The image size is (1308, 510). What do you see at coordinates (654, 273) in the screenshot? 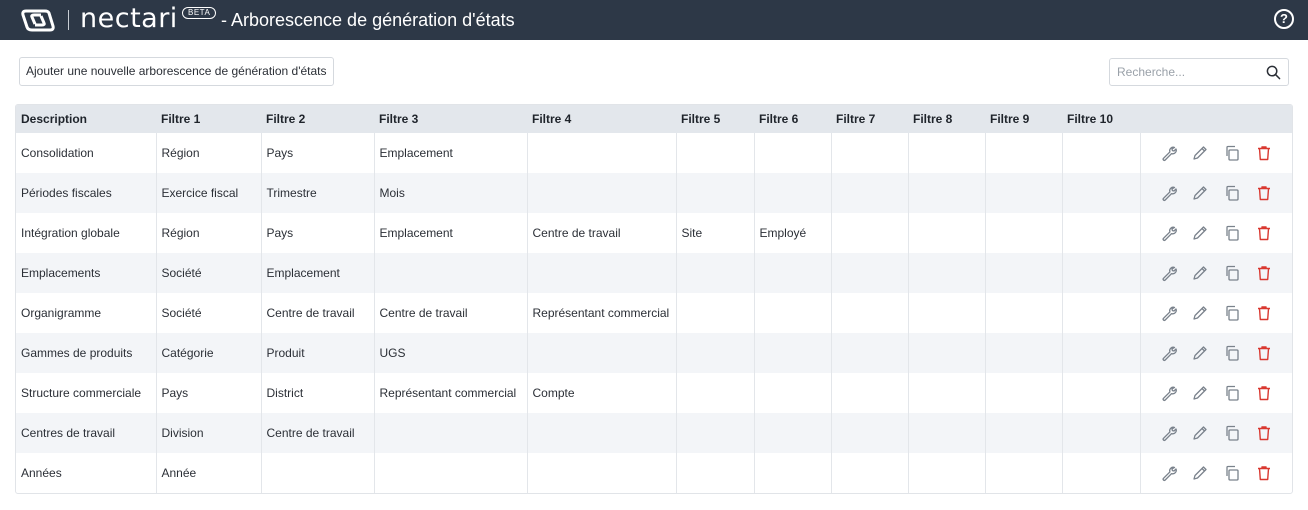
I see `table-row: Emplacements Société Emplacement` at bounding box center [654, 273].